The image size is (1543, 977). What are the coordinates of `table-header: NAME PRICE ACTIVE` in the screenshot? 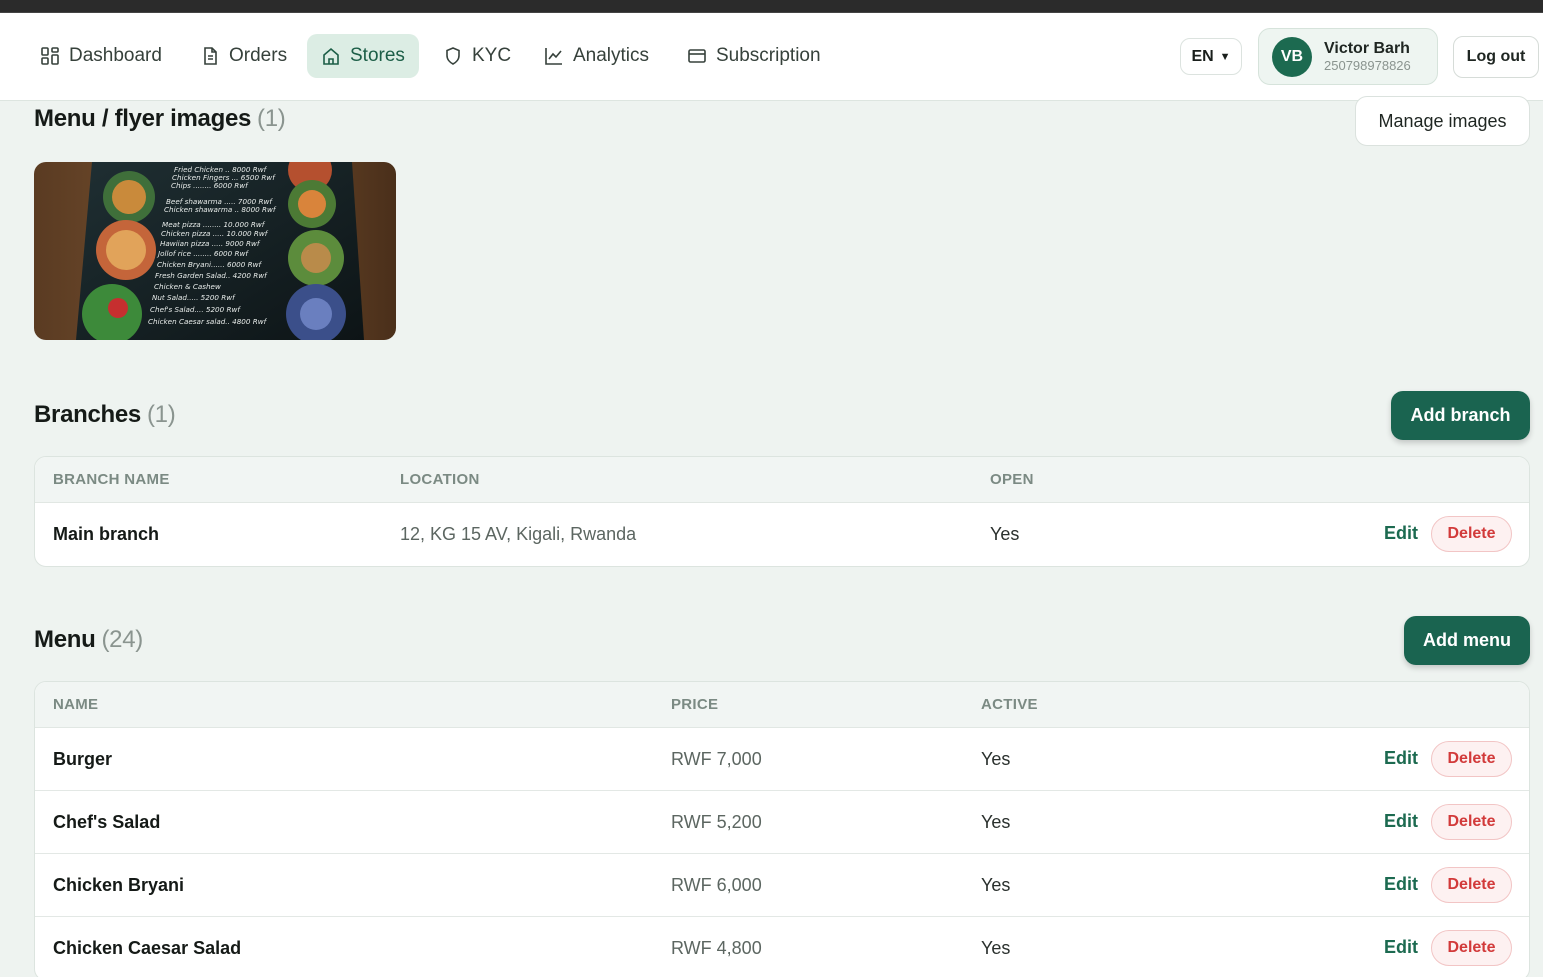 It's located at (782, 705).